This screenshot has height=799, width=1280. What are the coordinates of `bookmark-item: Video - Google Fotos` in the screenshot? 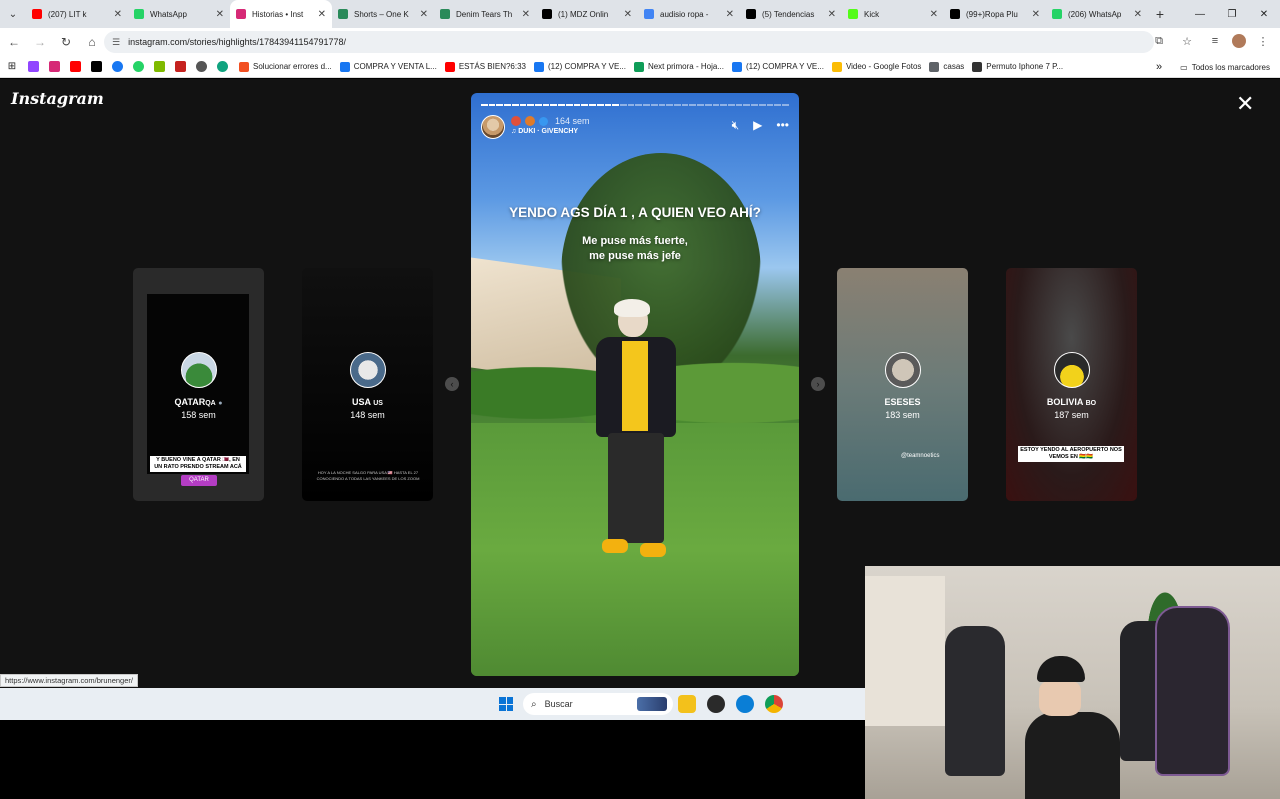 It's located at (876, 66).